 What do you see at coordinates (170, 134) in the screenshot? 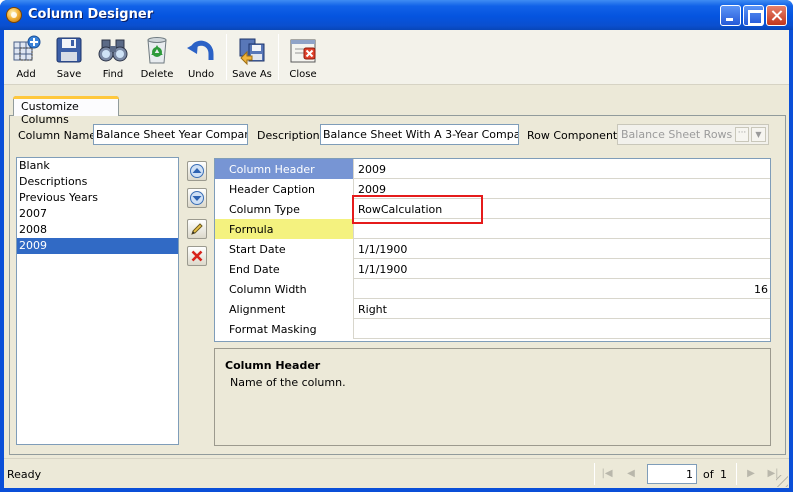
I see `column-name-field: Balance Sheet Year Comparison` at bounding box center [170, 134].